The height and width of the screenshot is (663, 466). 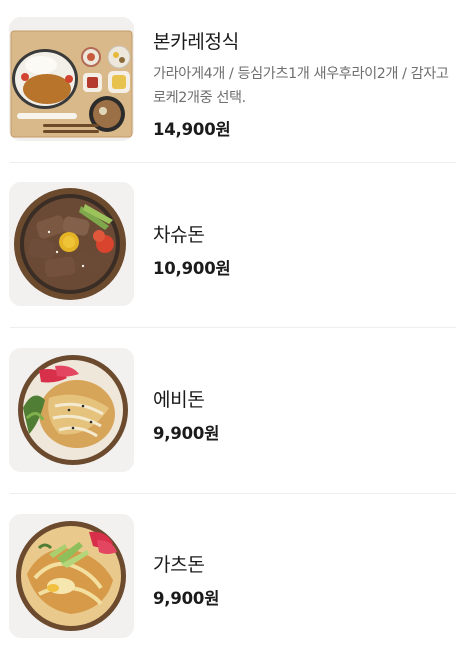 What do you see at coordinates (192, 129) in the screenshot?
I see `menu-item-price: 14,900원` at bounding box center [192, 129].